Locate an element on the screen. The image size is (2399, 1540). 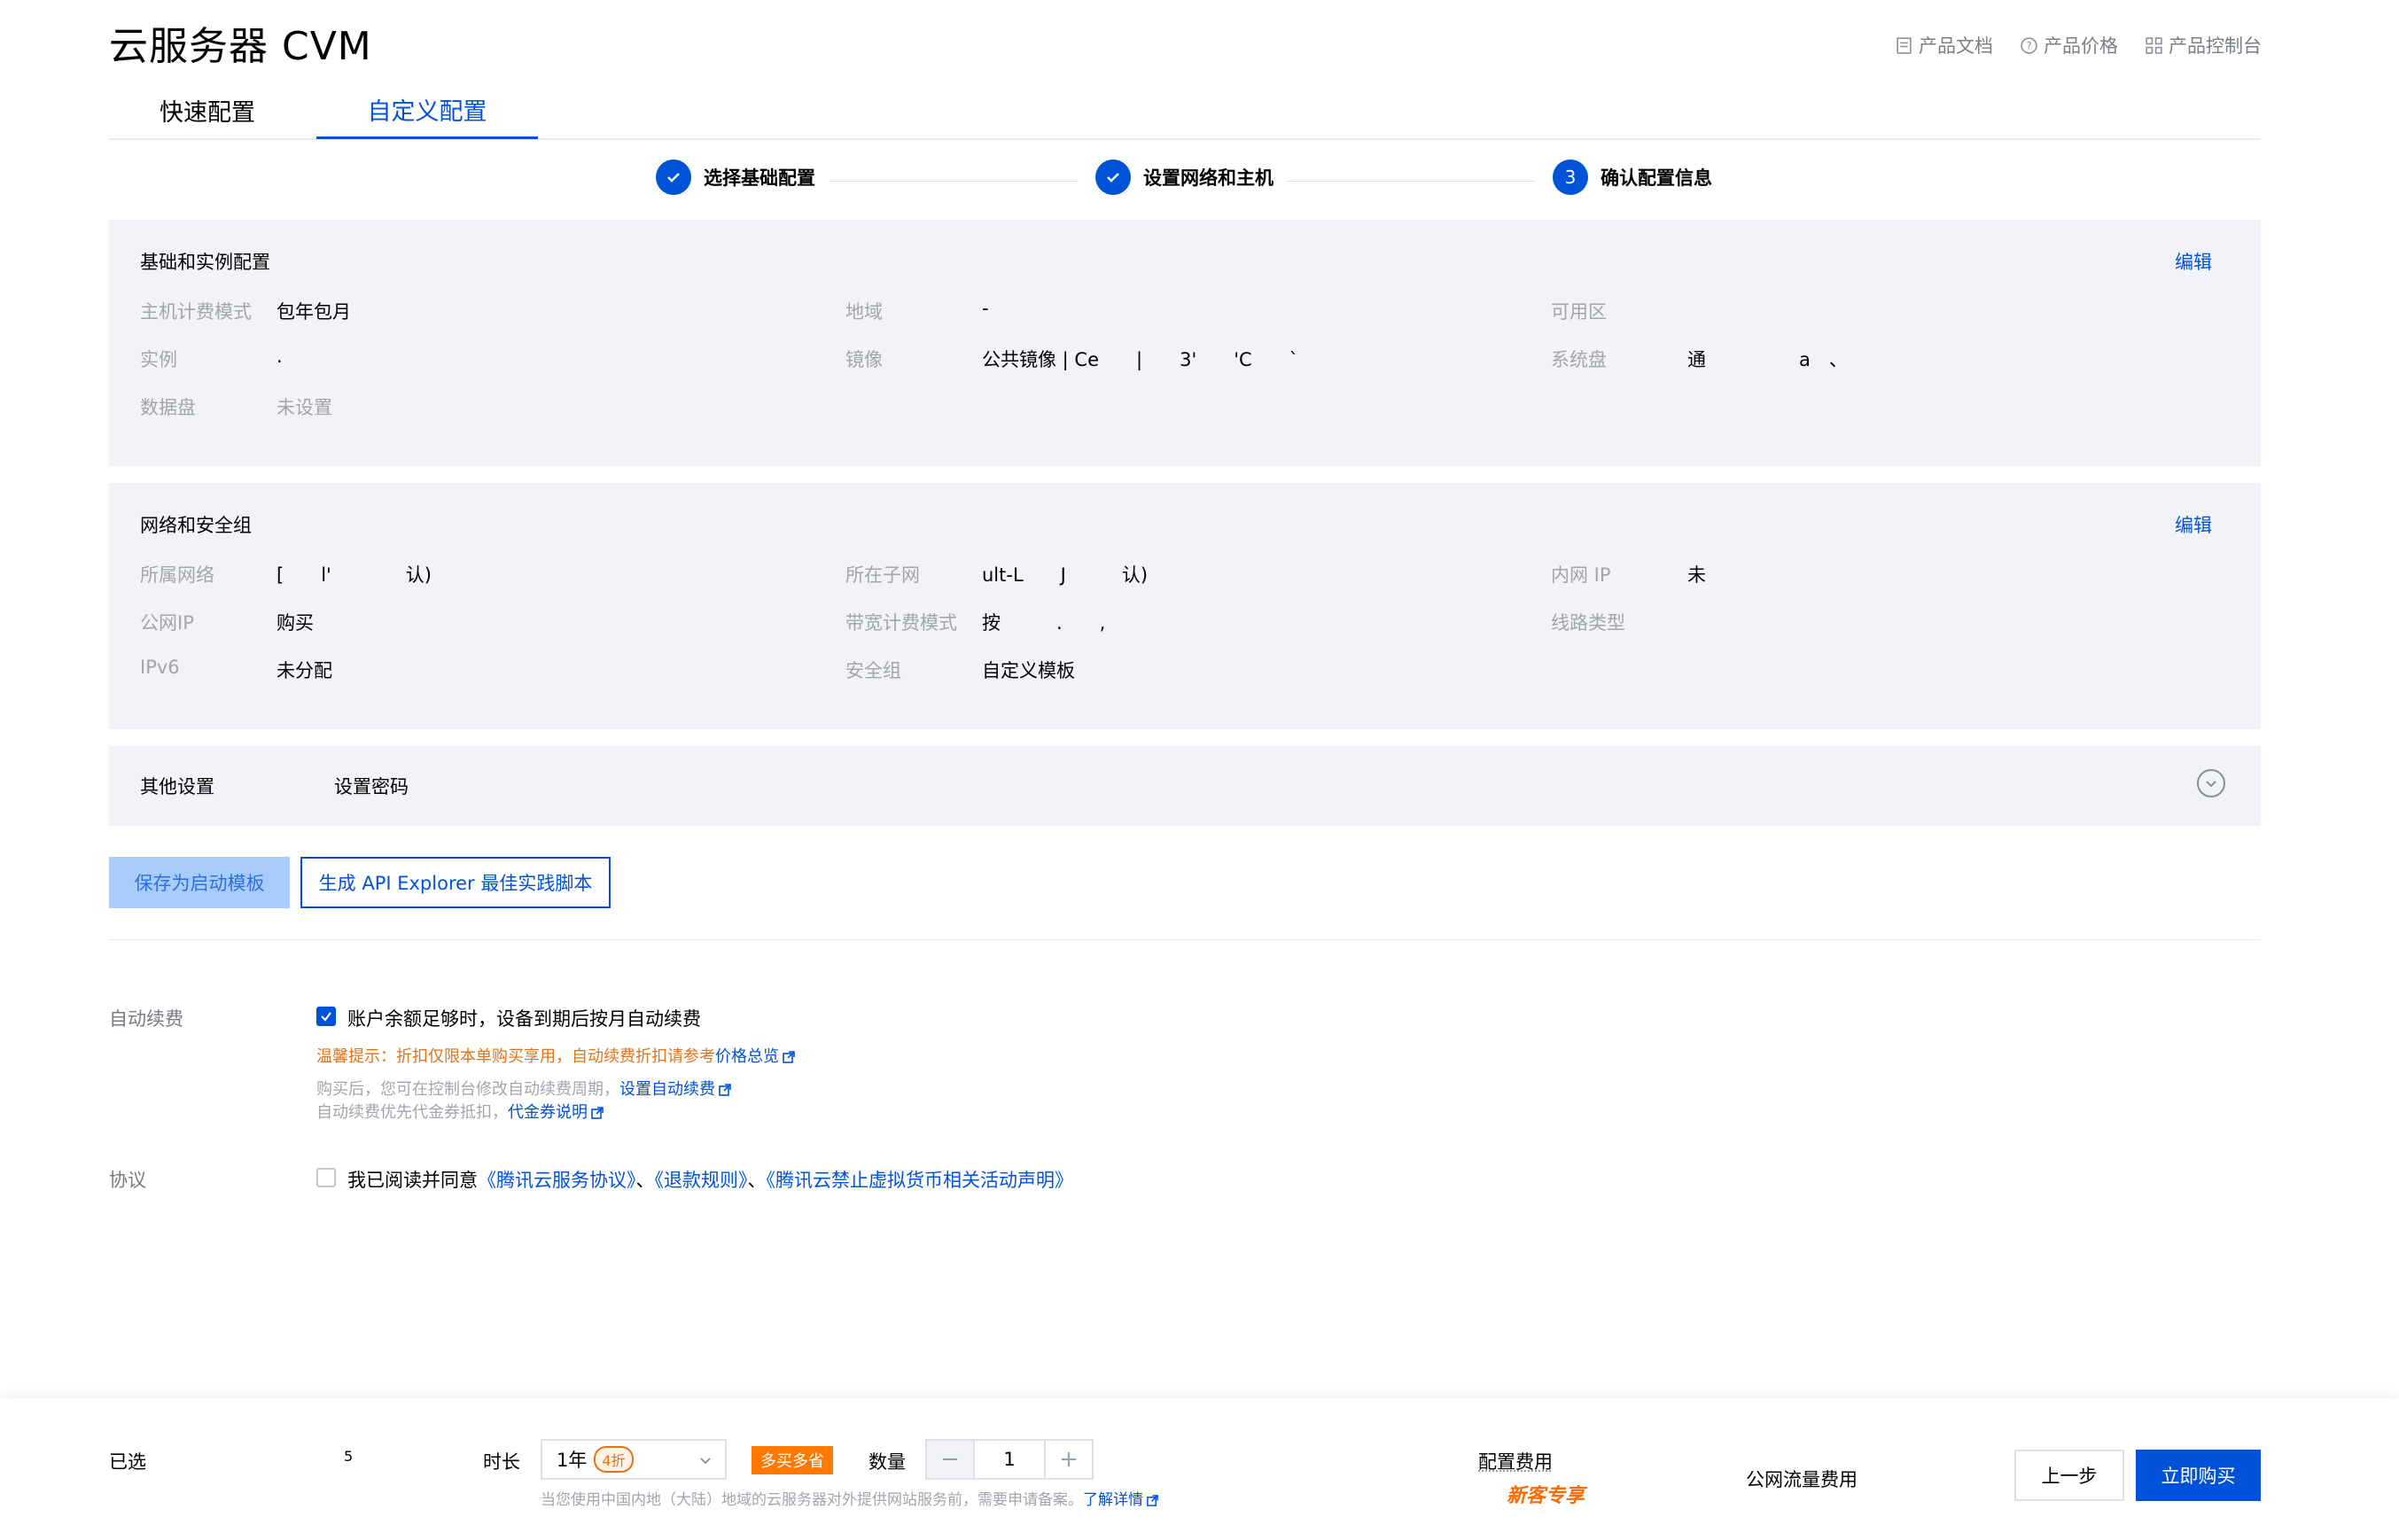
renew-hint-2: 自动续费优先代金券抵扣，代金券说明 is located at coordinates (460, 1111).